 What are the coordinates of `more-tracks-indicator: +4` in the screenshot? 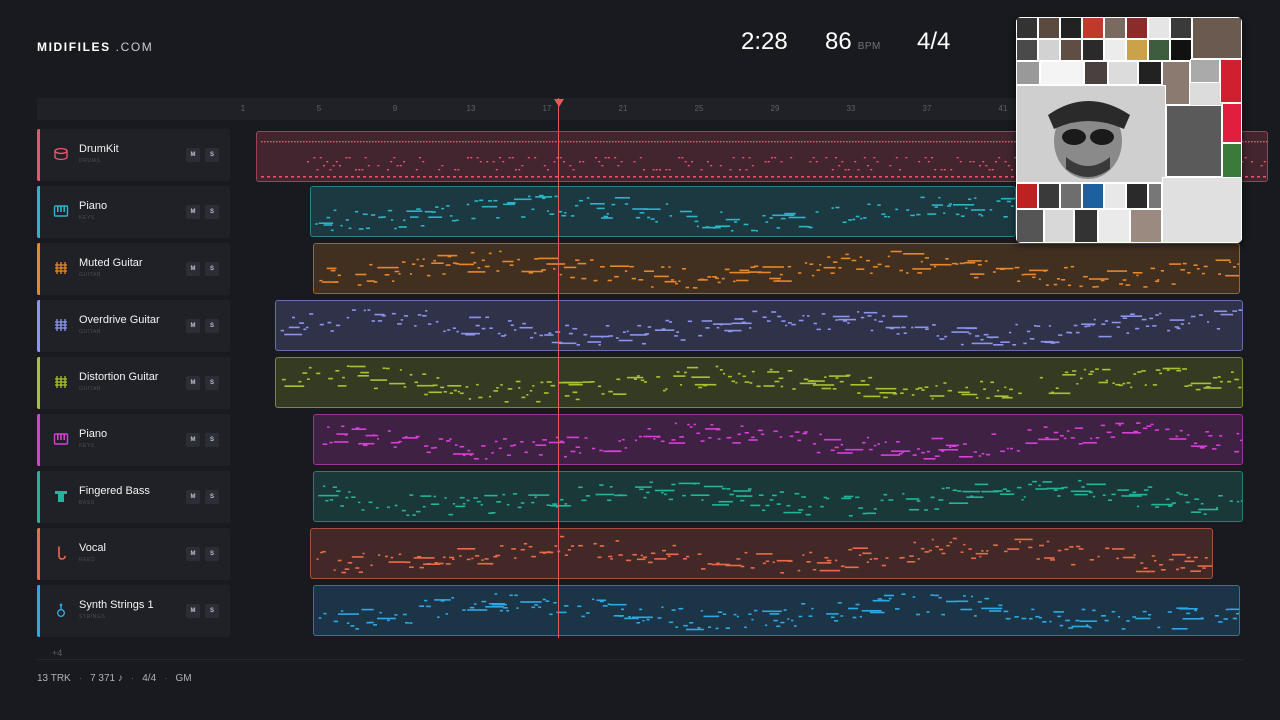 It's located at (57, 653).